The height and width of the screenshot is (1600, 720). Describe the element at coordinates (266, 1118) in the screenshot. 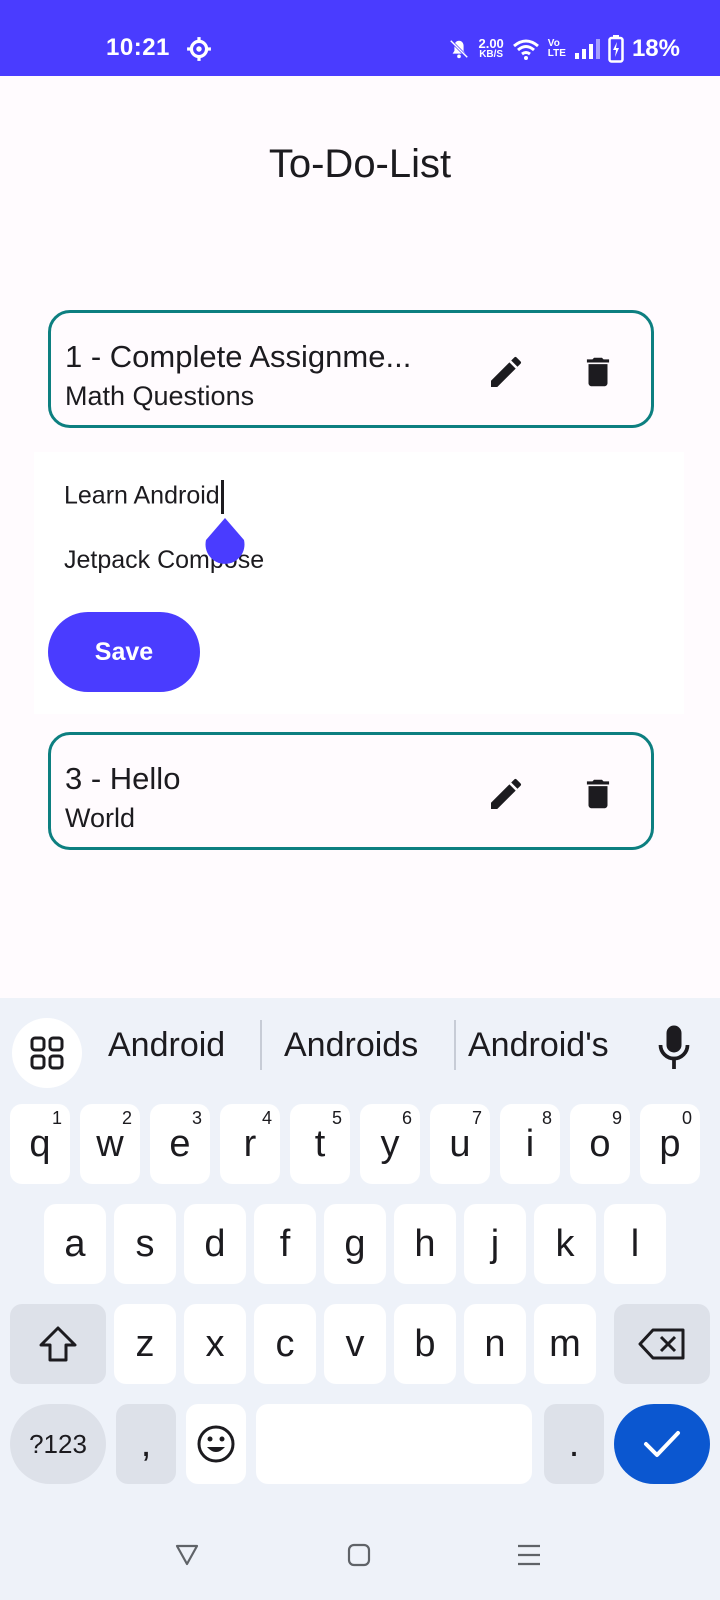

I see `key-hint: 4` at that location.